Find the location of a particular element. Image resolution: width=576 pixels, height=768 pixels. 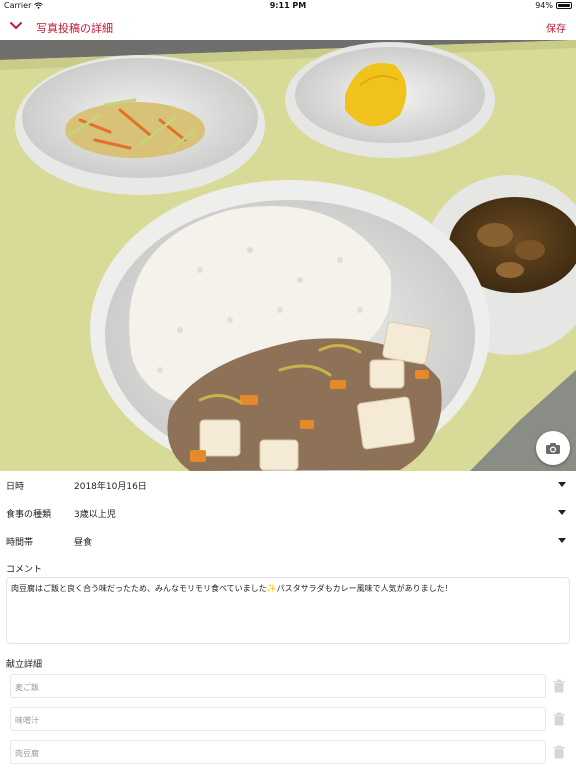

page-title: 写真投稿の詳細 is located at coordinates (74, 28).